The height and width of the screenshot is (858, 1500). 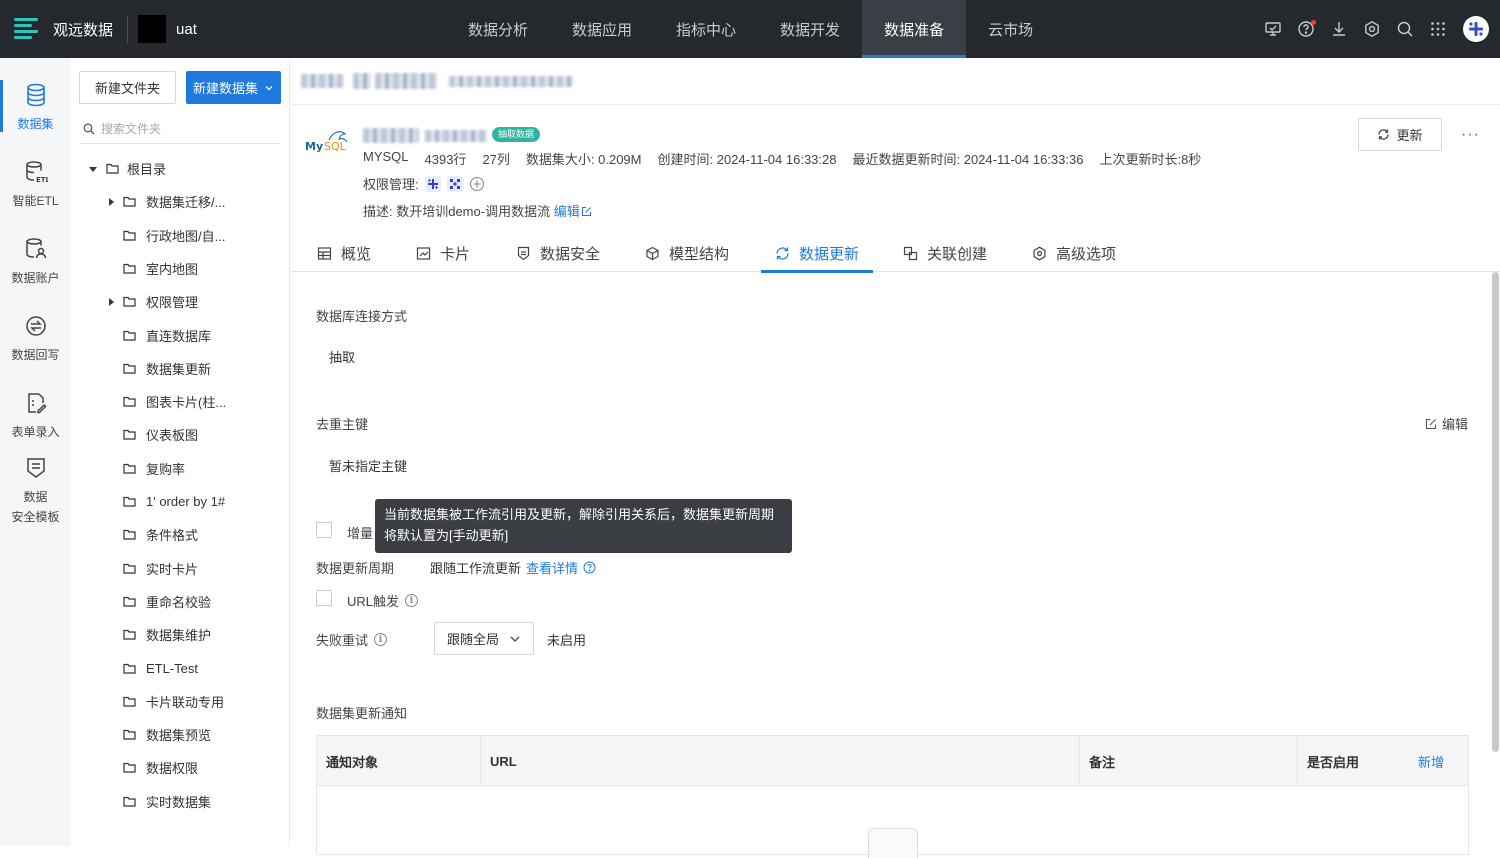 I want to click on tree-label: 1' order by 1#, so click(x=186, y=501).